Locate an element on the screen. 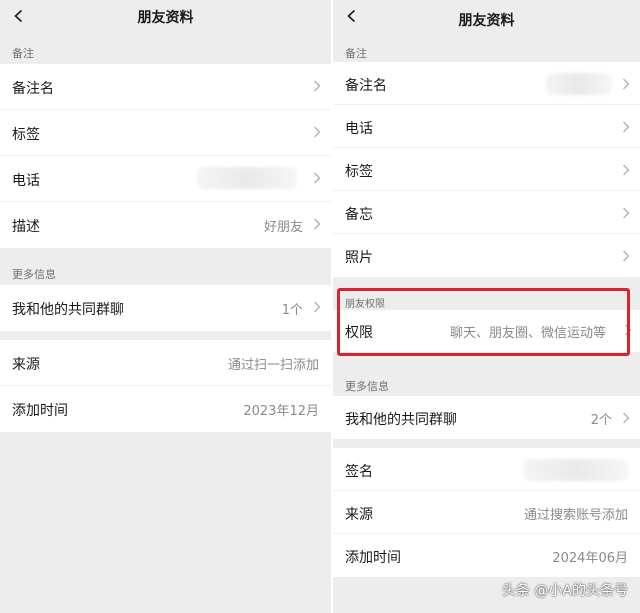 The width and height of the screenshot is (640, 613). left-nav-bar: 朋友资料 is located at coordinates (165, 17).